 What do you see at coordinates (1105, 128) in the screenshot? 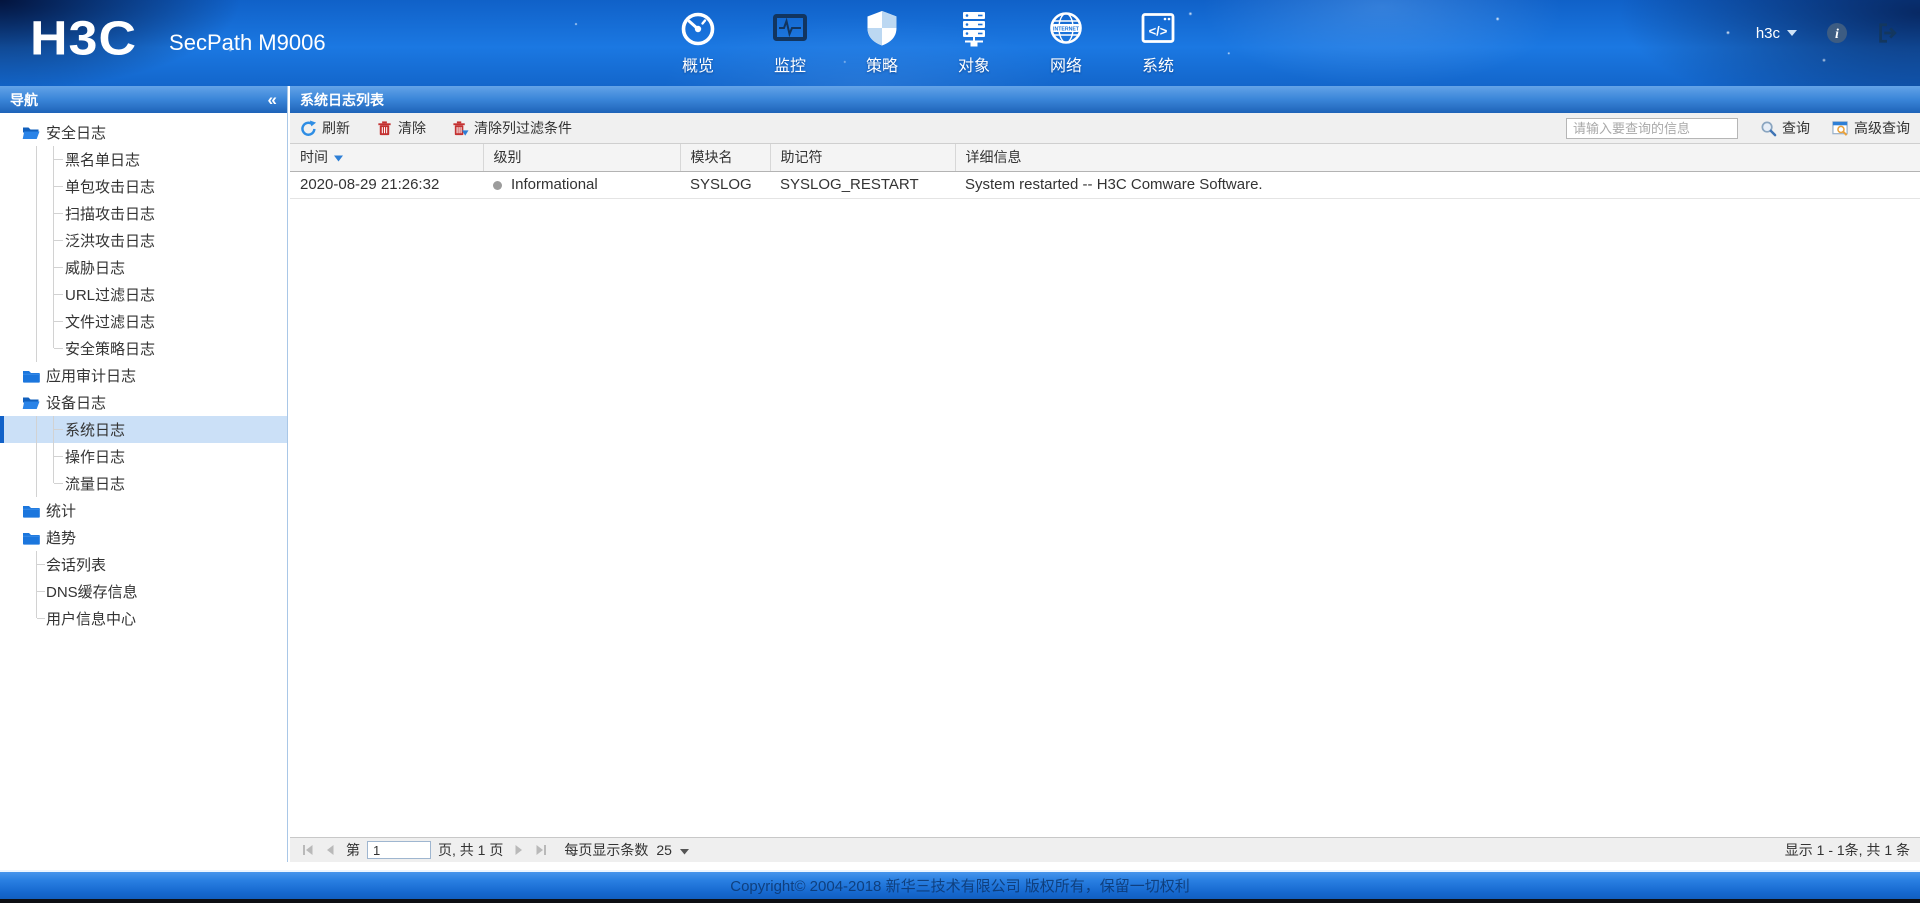
I see `toolbar: 刷新 清除 清除列过滤条件 查询` at bounding box center [1105, 128].